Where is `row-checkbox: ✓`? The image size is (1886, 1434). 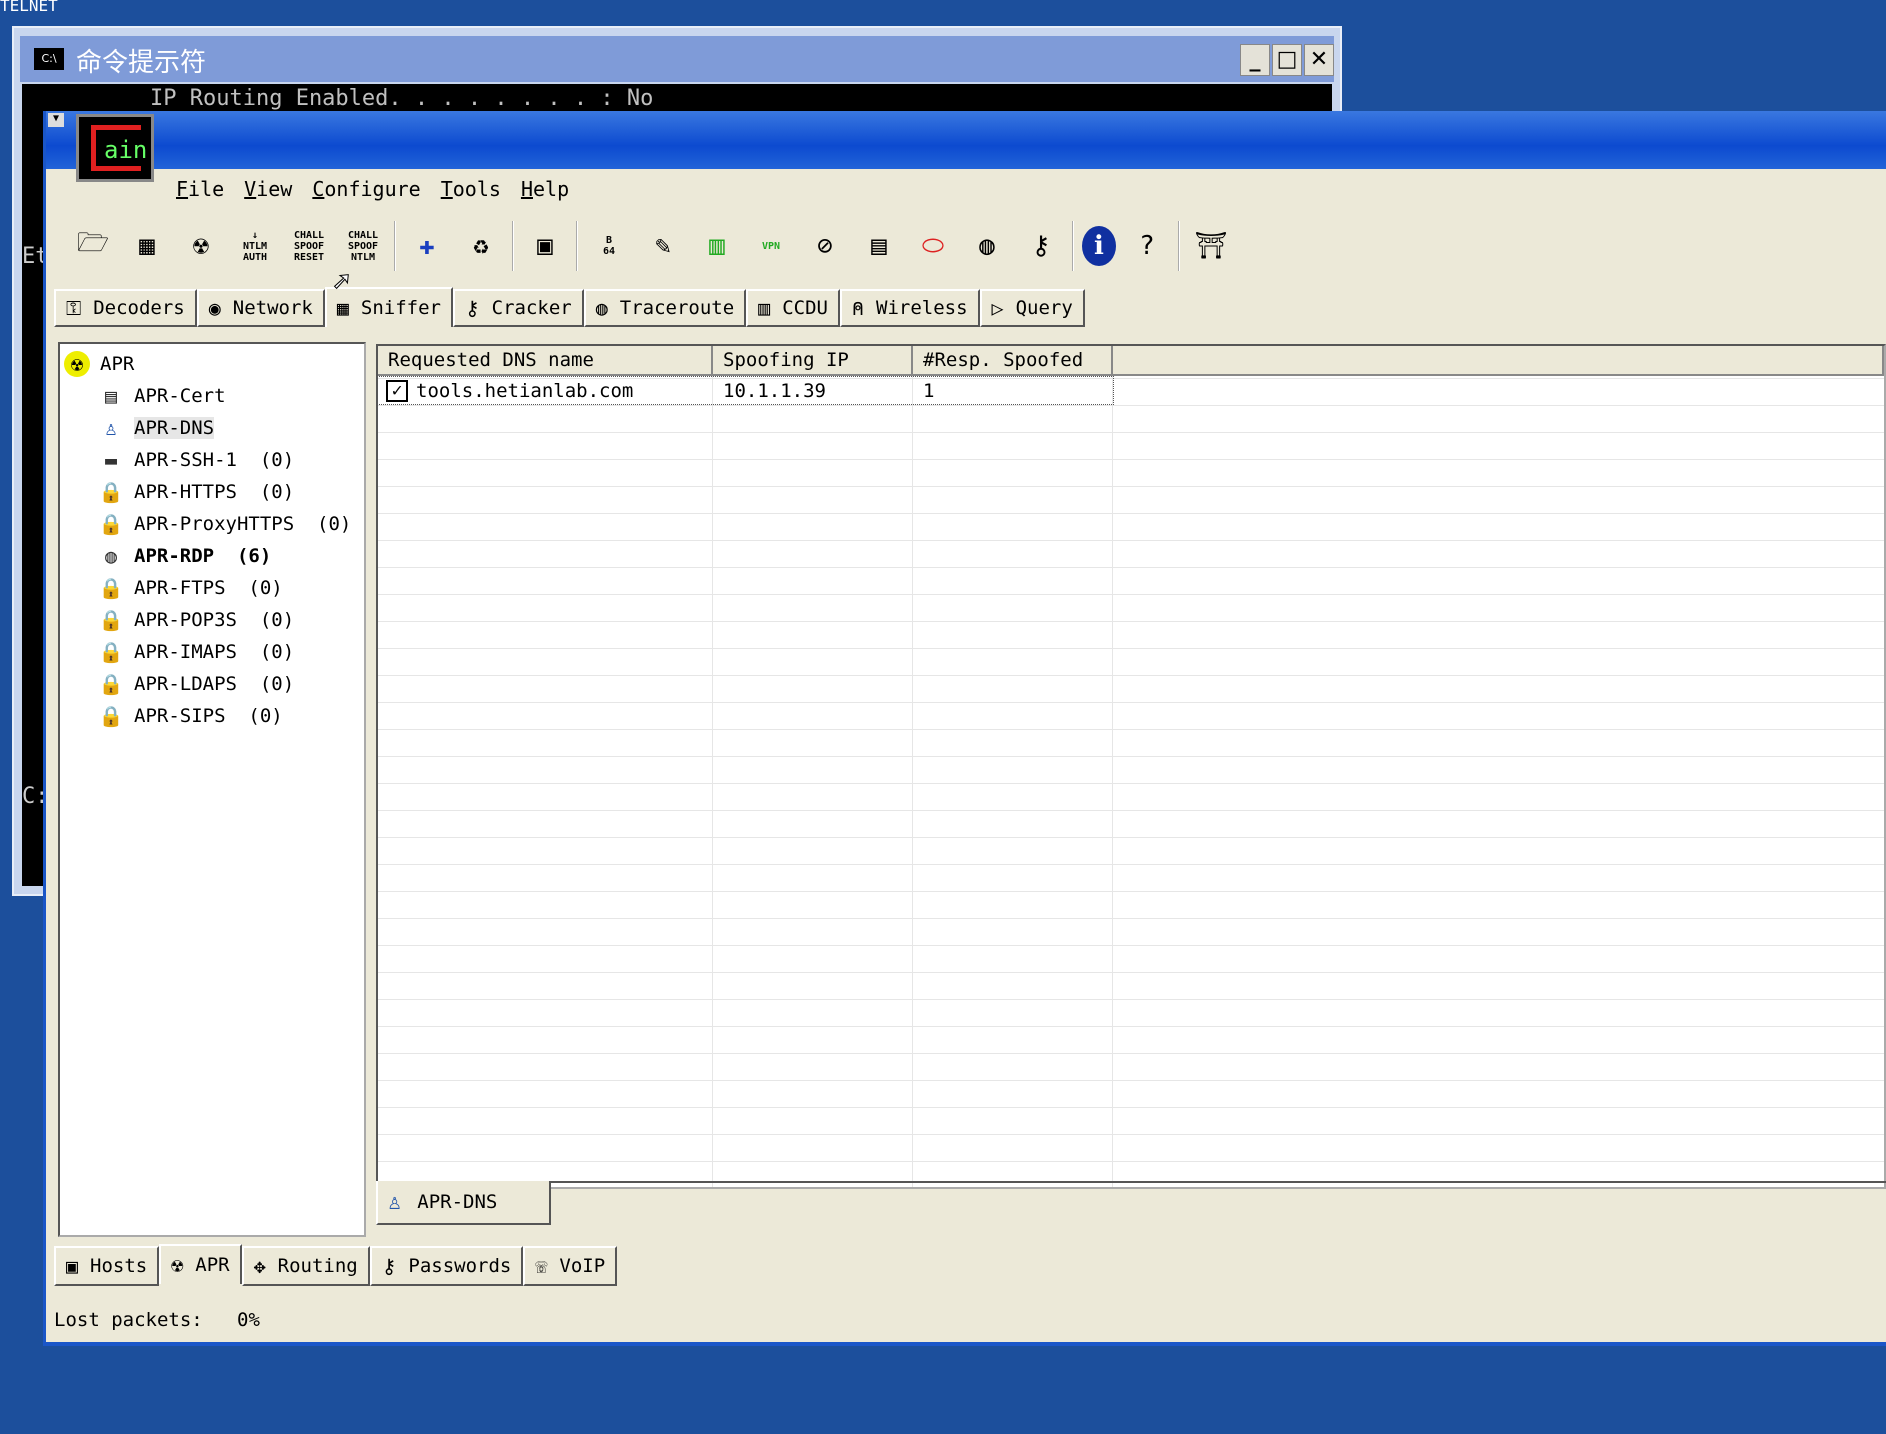 row-checkbox: ✓ is located at coordinates (397, 391).